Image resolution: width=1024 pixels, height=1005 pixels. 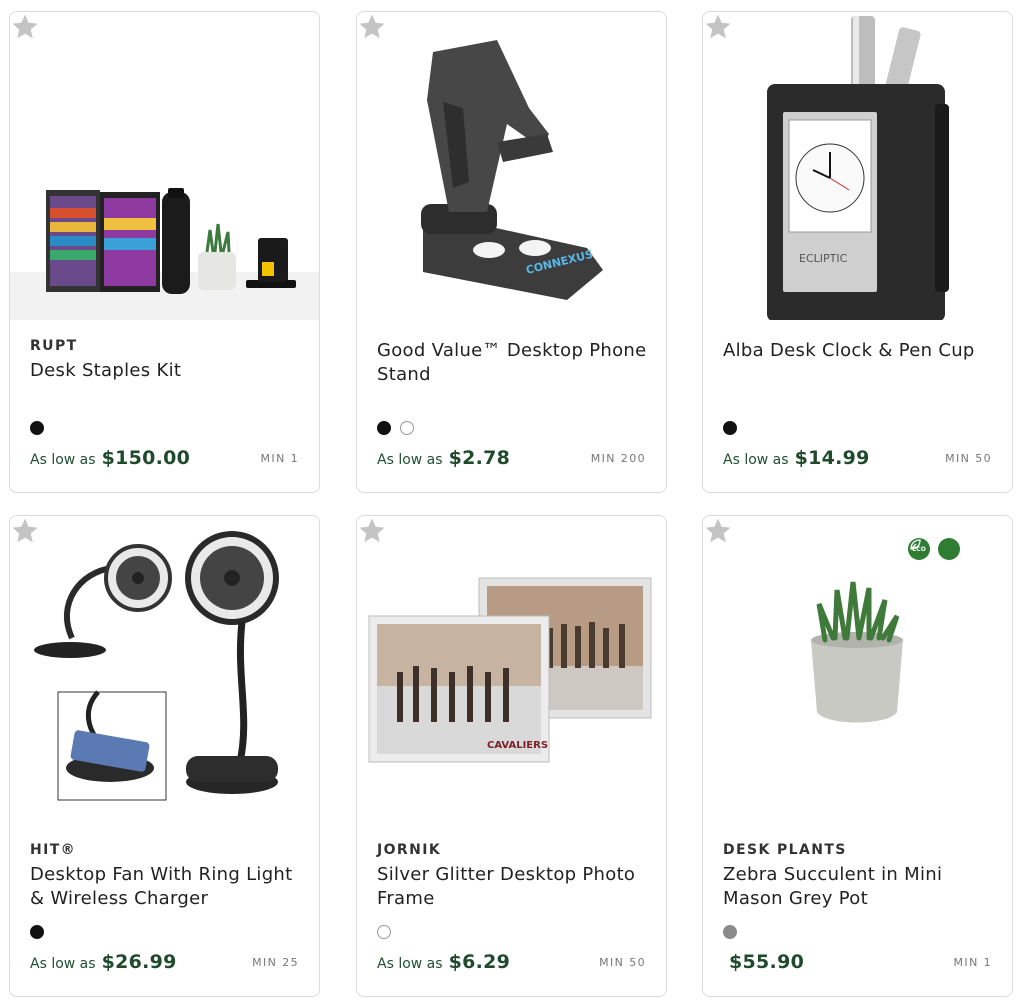 What do you see at coordinates (54, 346) in the screenshot?
I see `brand-name: RUPT` at bounding box center [54, 346].